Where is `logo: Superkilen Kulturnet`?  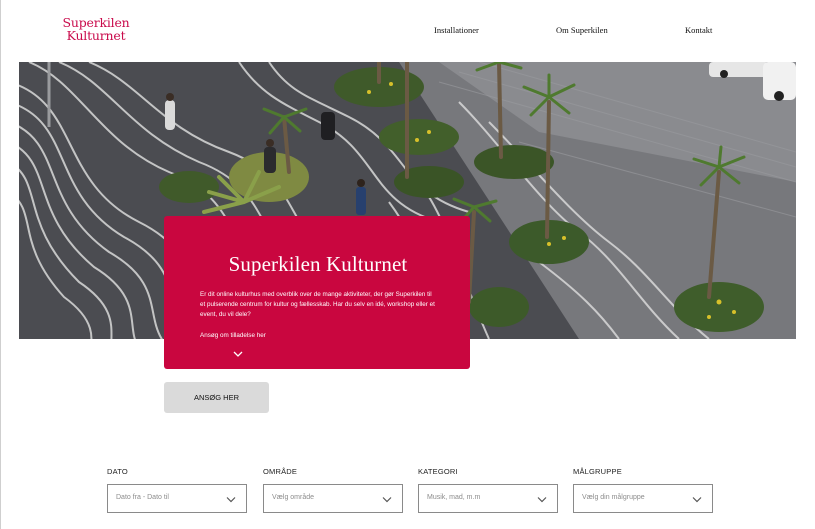 logo: Superkilen Kulturnet is located at coordinates (96, 29).